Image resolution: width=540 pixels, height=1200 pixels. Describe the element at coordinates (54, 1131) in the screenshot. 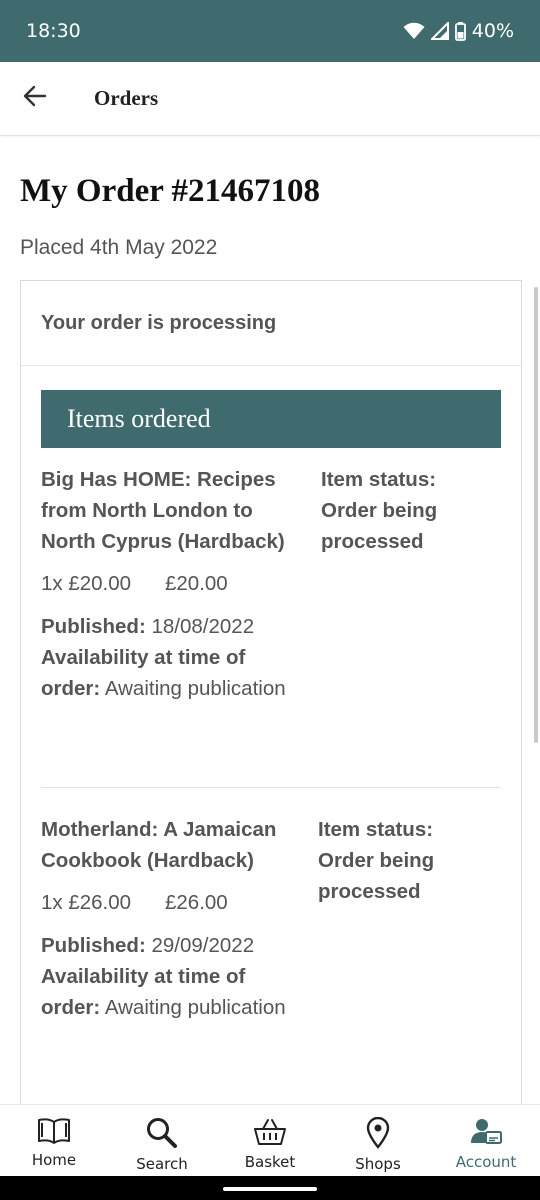

I see `book-icon` at that location.